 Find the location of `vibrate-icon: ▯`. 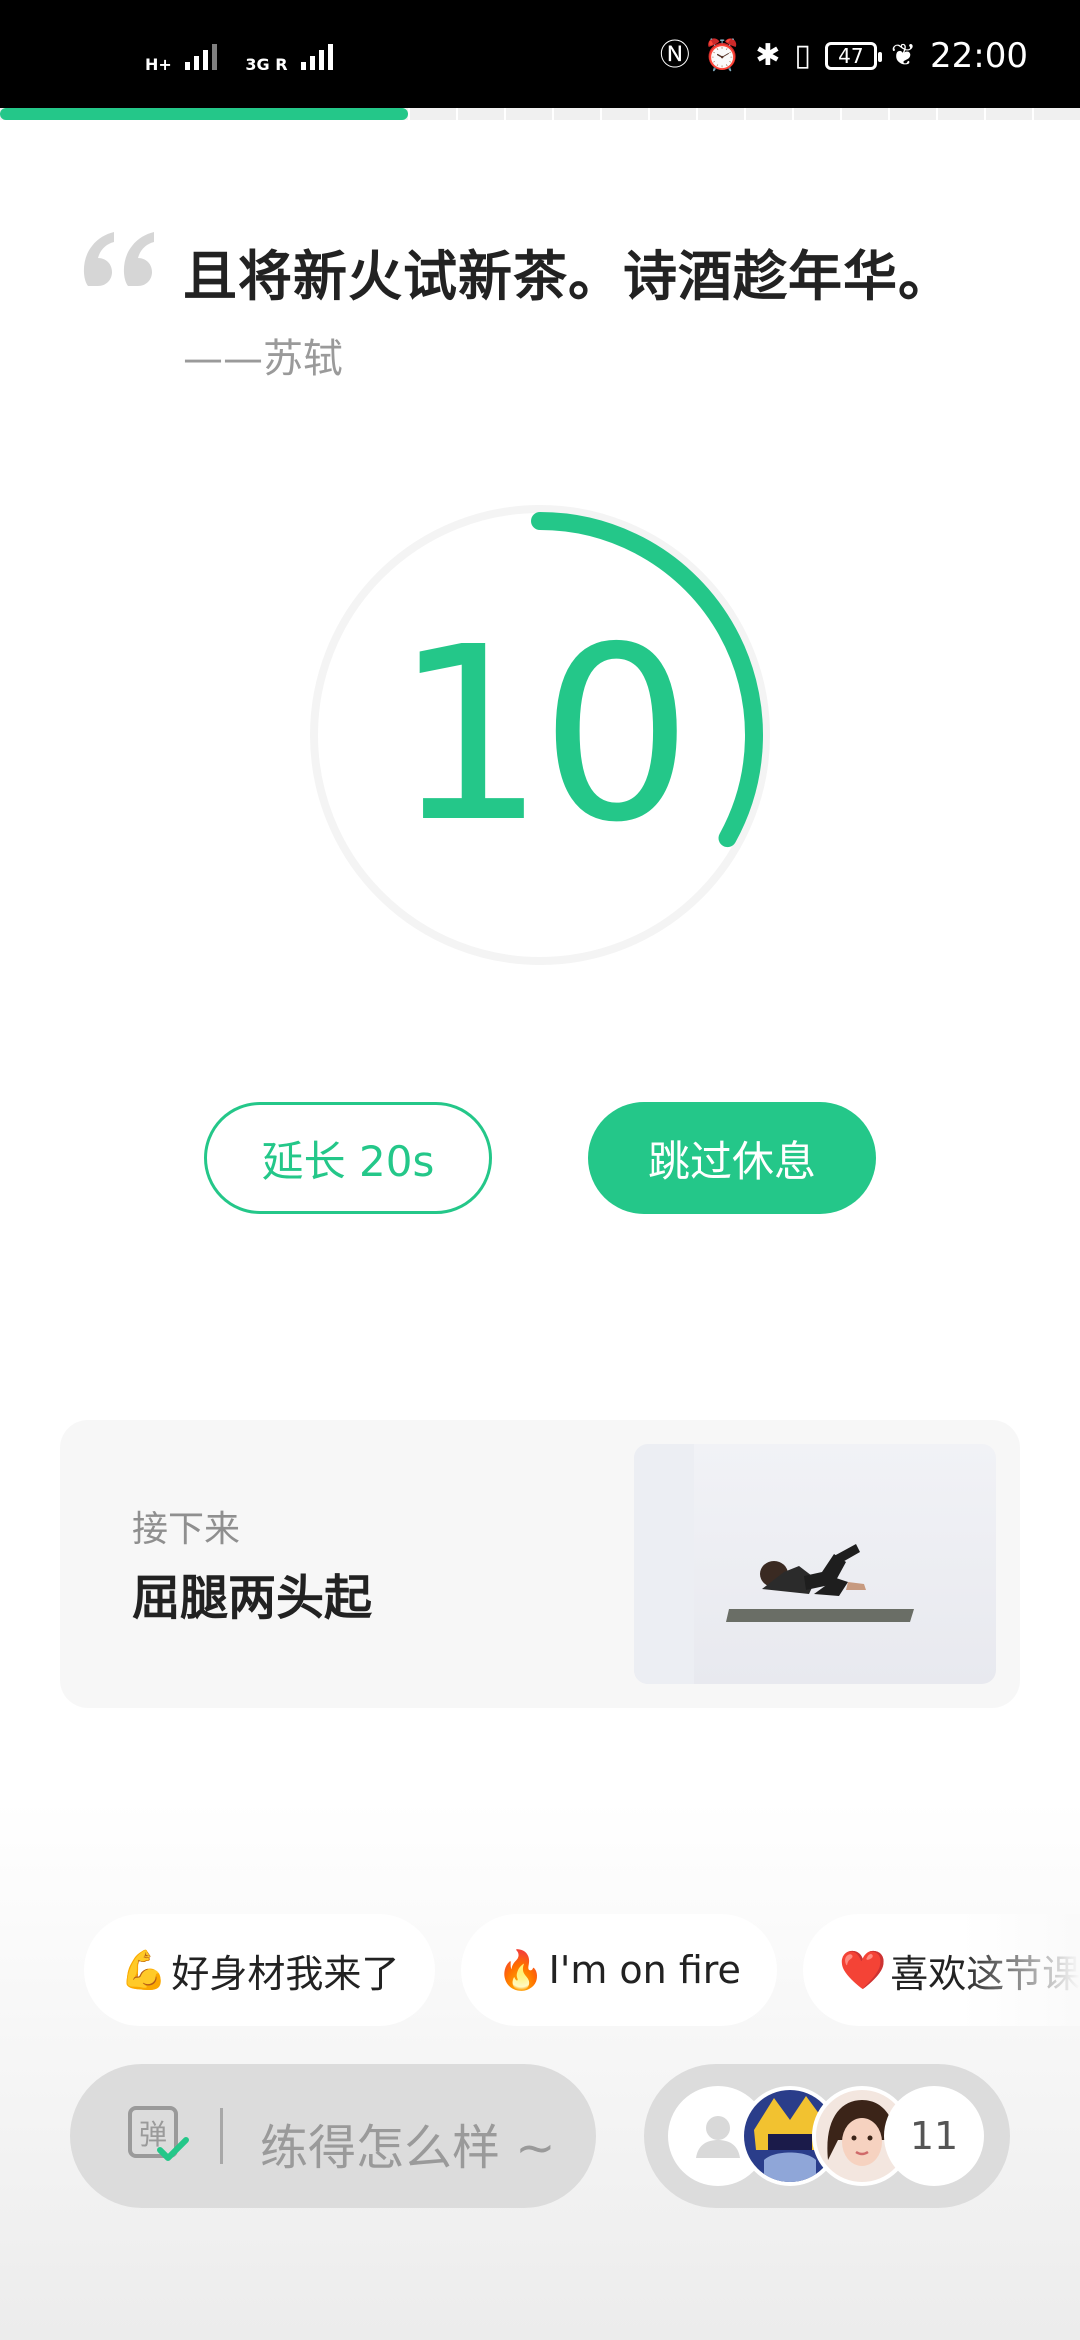

vibrate-icon: ▯ is located at coordinates (802, 55).